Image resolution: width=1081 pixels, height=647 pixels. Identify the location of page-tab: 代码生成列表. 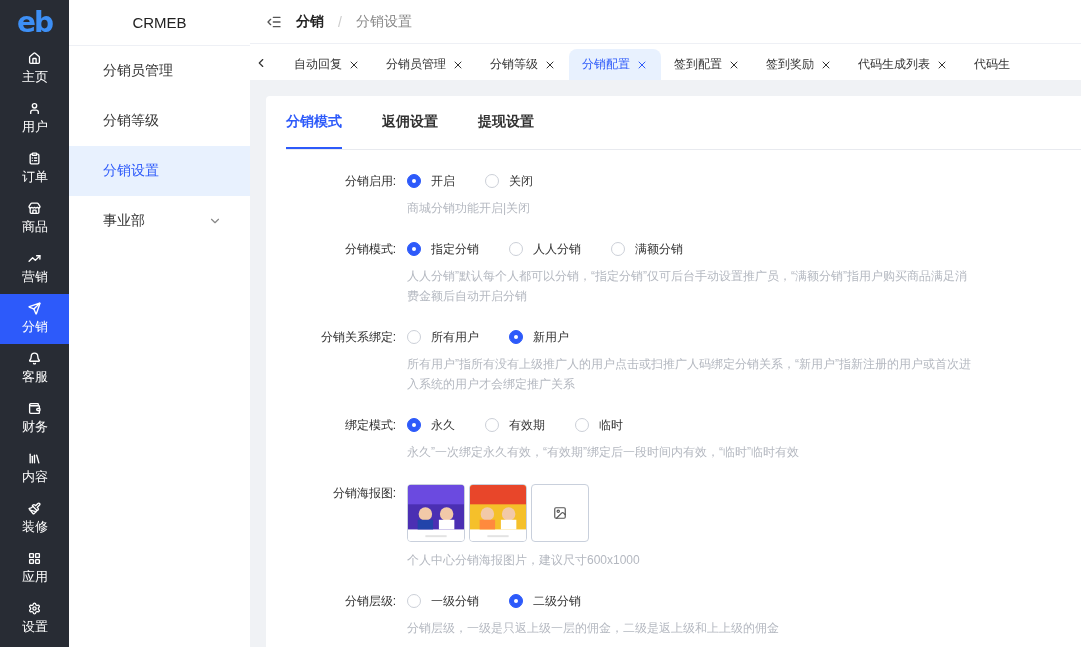
(903, 64).